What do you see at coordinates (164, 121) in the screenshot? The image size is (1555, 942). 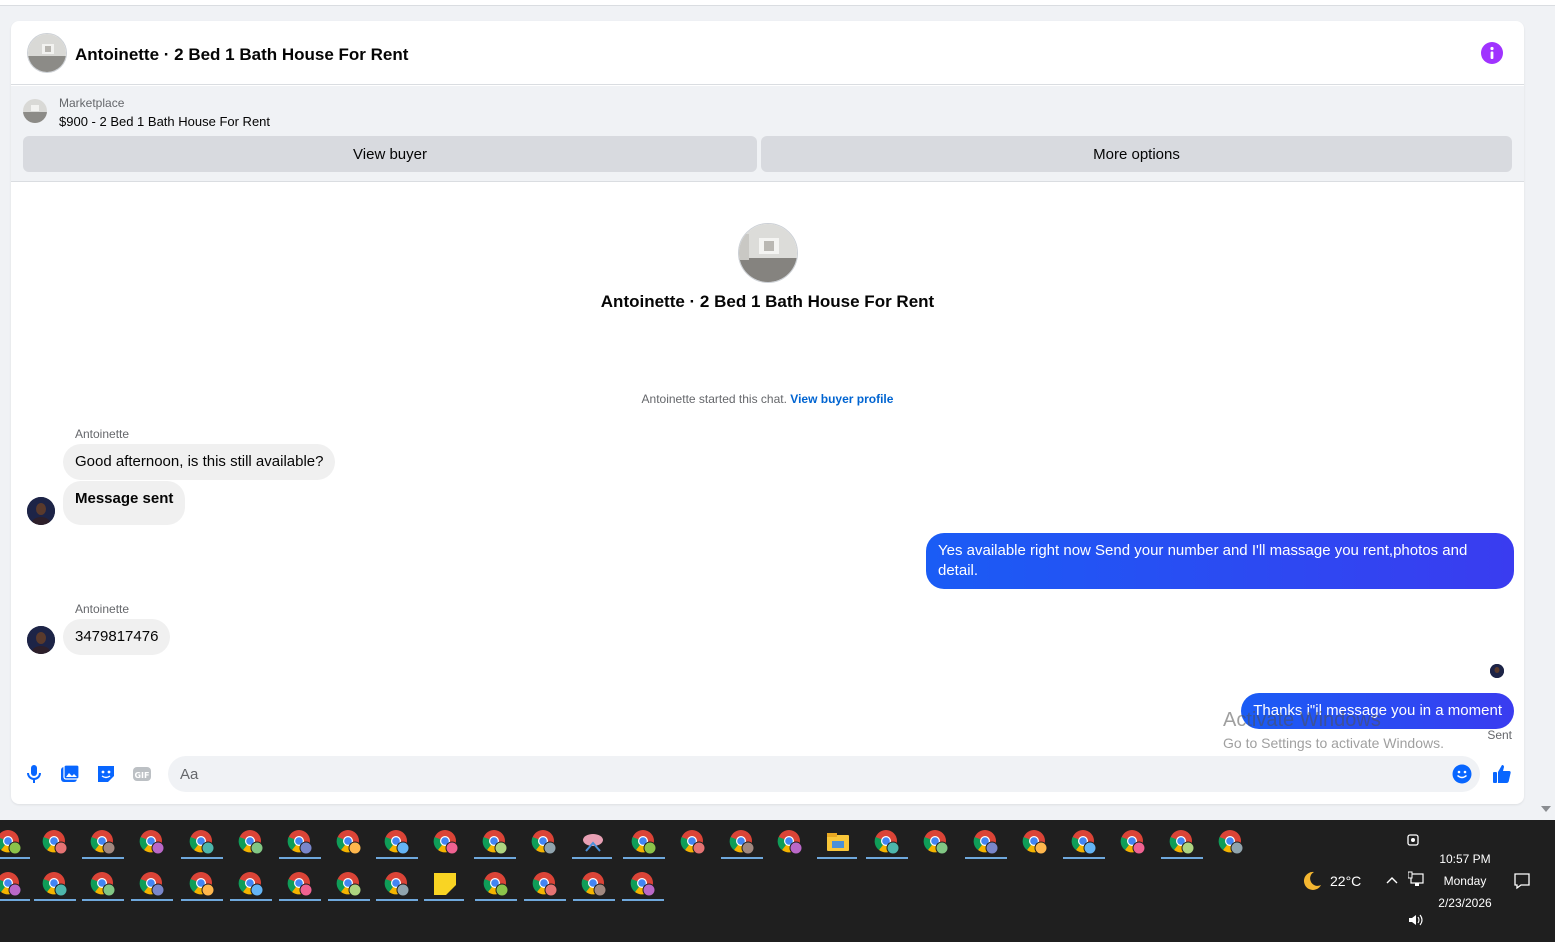 I see `listing-price-title: $900 - 2 Bed 1 Bath House For Rent` at bounding box center [164, 121].